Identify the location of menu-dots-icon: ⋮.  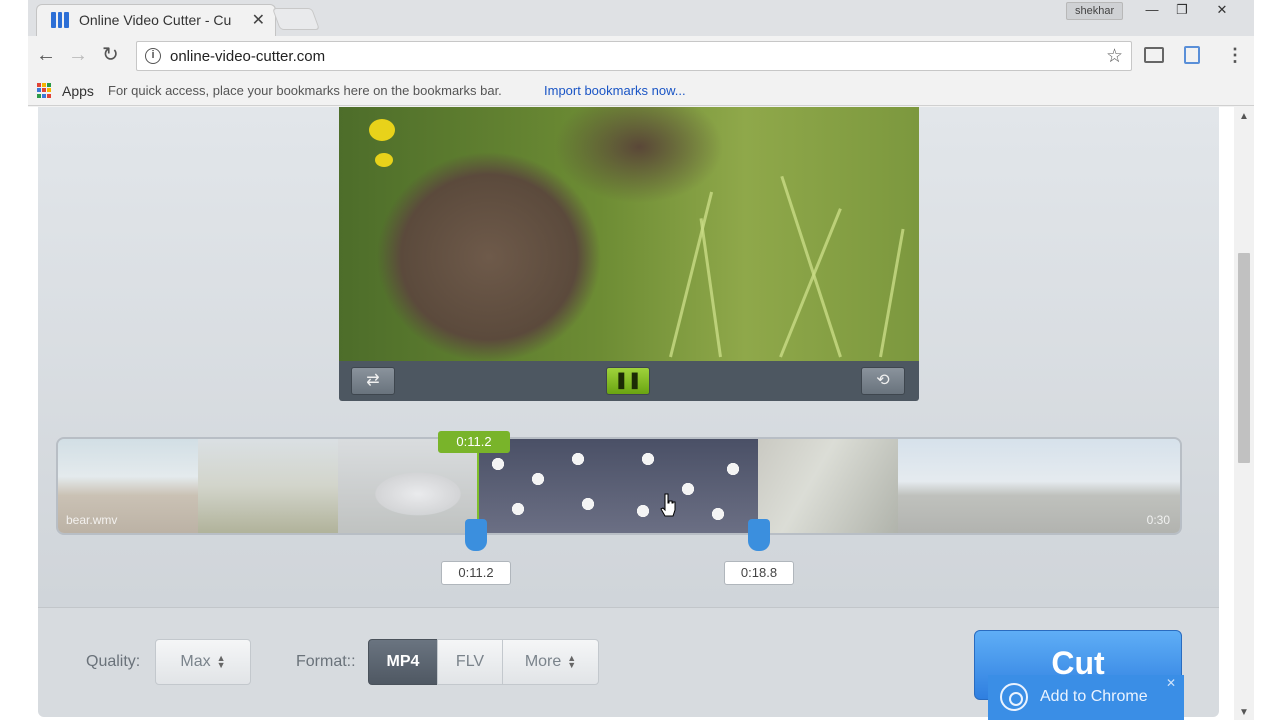
(1235, 55).